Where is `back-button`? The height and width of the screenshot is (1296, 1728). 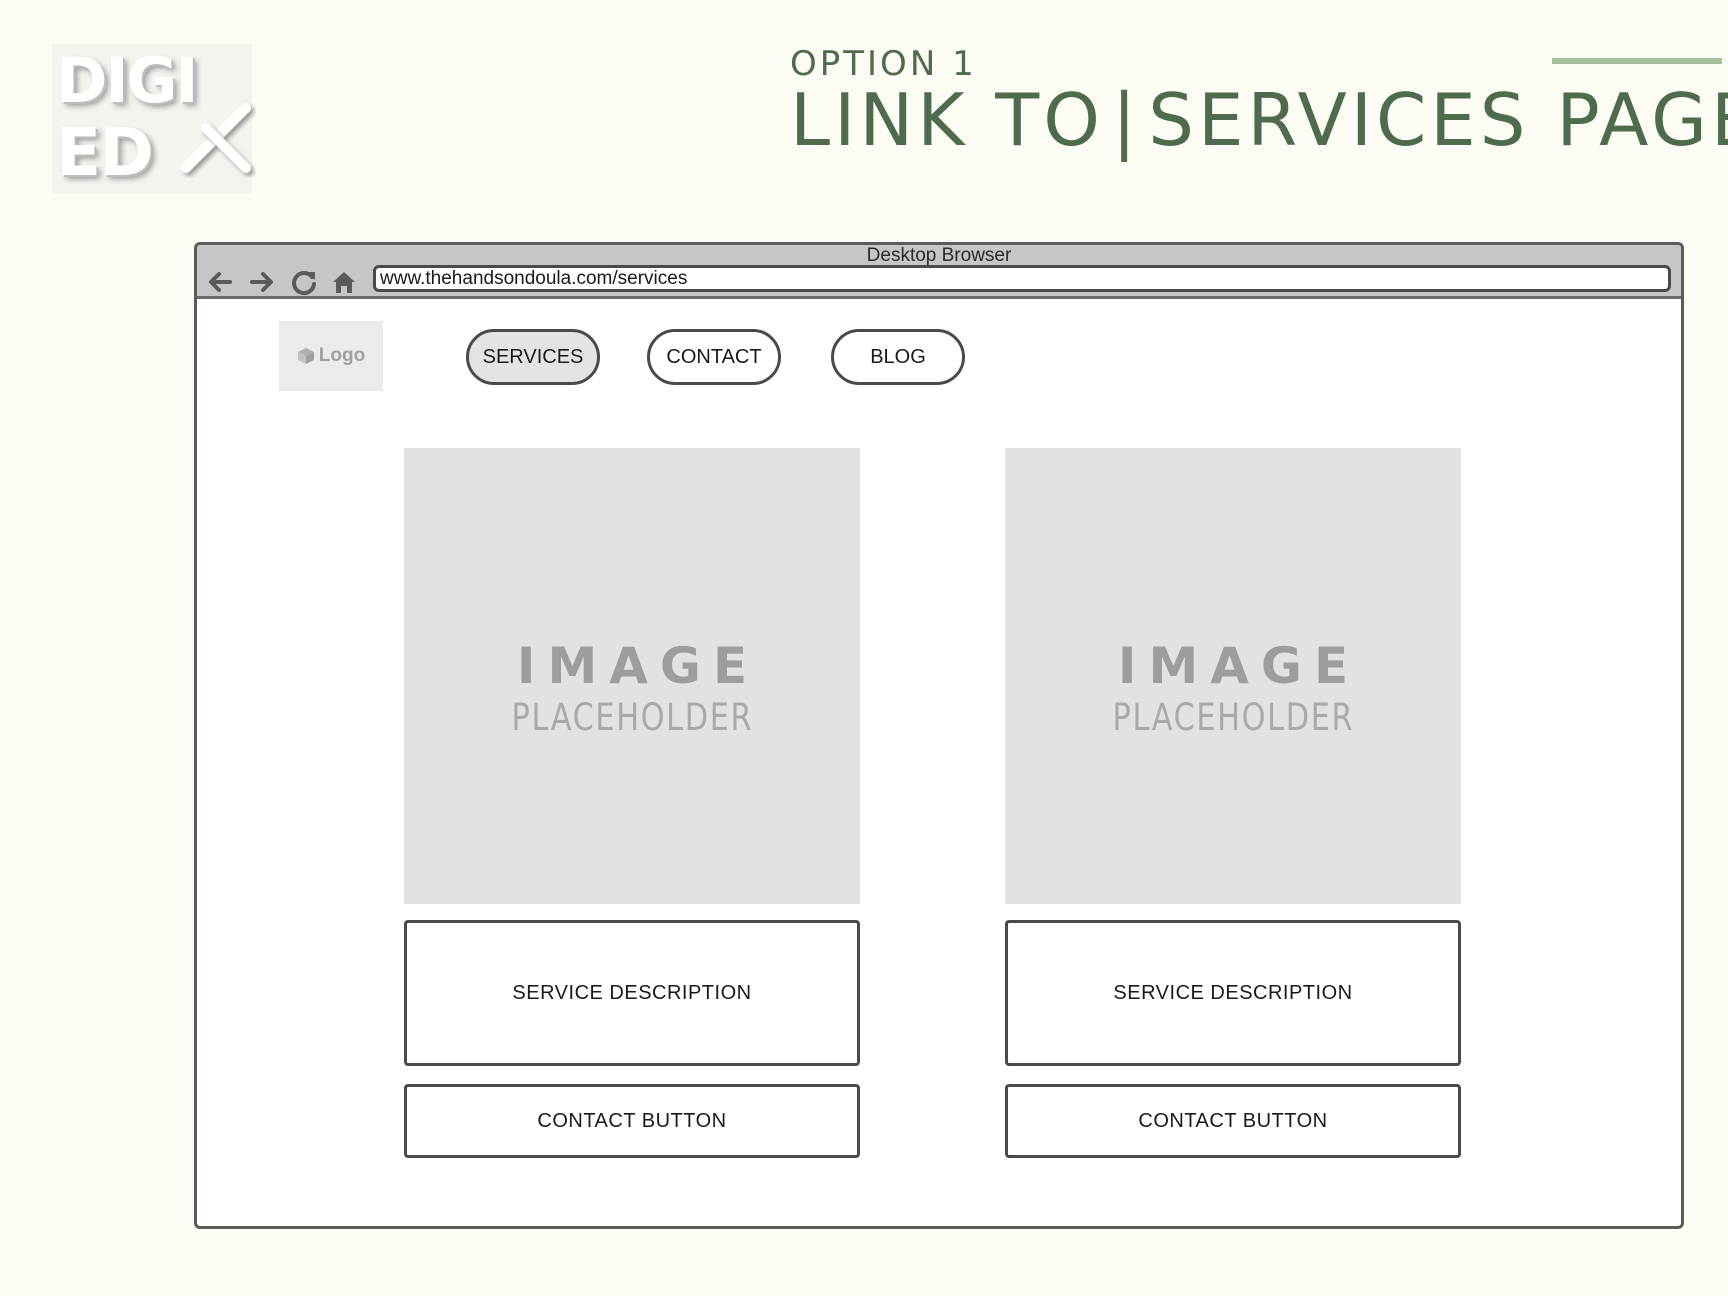 back-button is located at coordinates (220, 282).